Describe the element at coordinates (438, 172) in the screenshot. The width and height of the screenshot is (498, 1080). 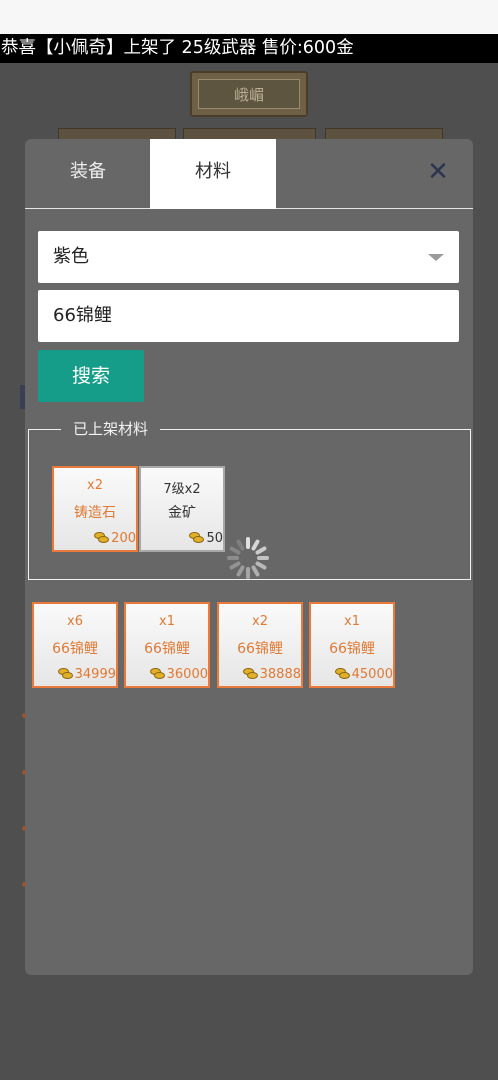
I see `close-icon: ✕` at that location.